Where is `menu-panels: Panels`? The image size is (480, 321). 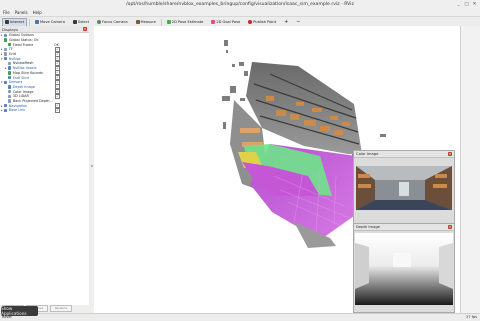 menu-panels: Panels is located at coordinates (21, 12).